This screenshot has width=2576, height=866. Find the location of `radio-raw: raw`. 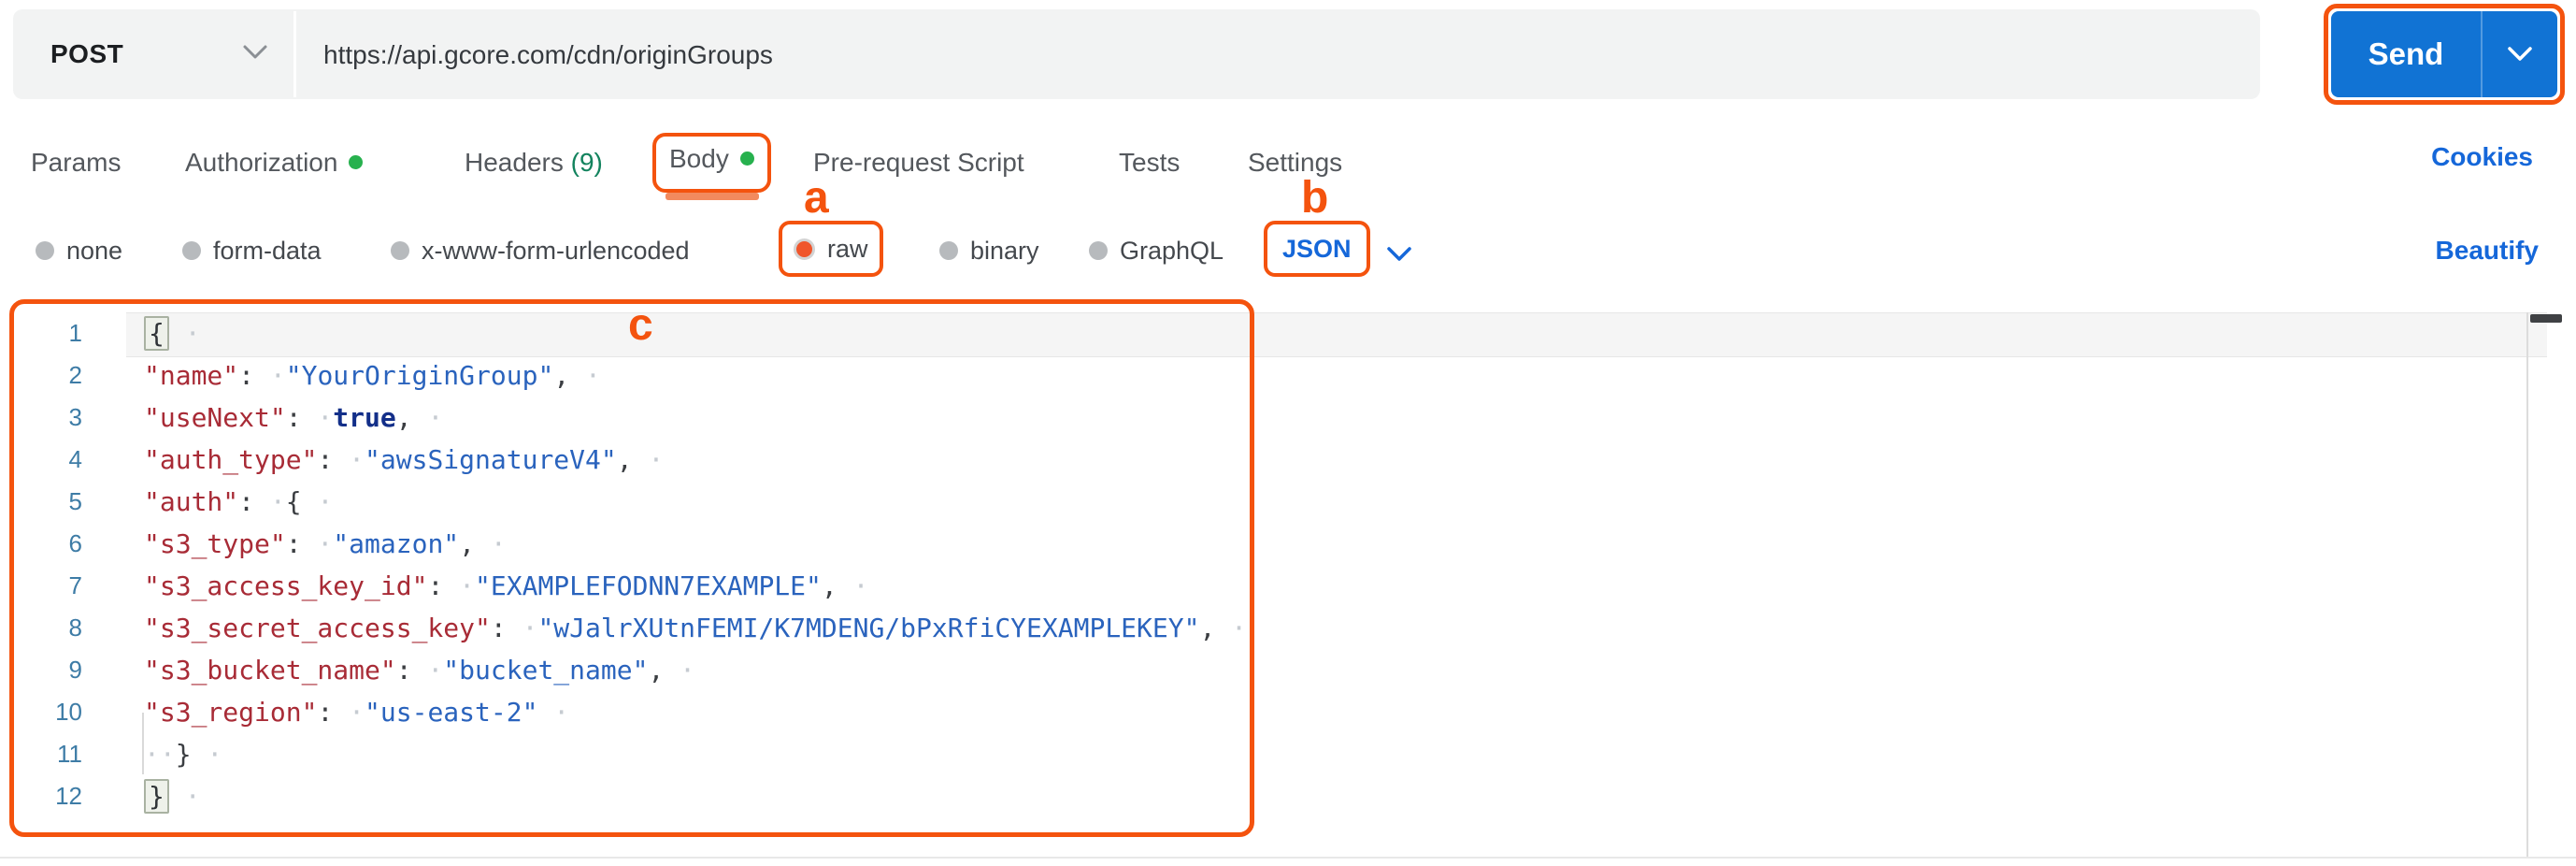

radio-raw: raw is located at coordinates (831, 248).